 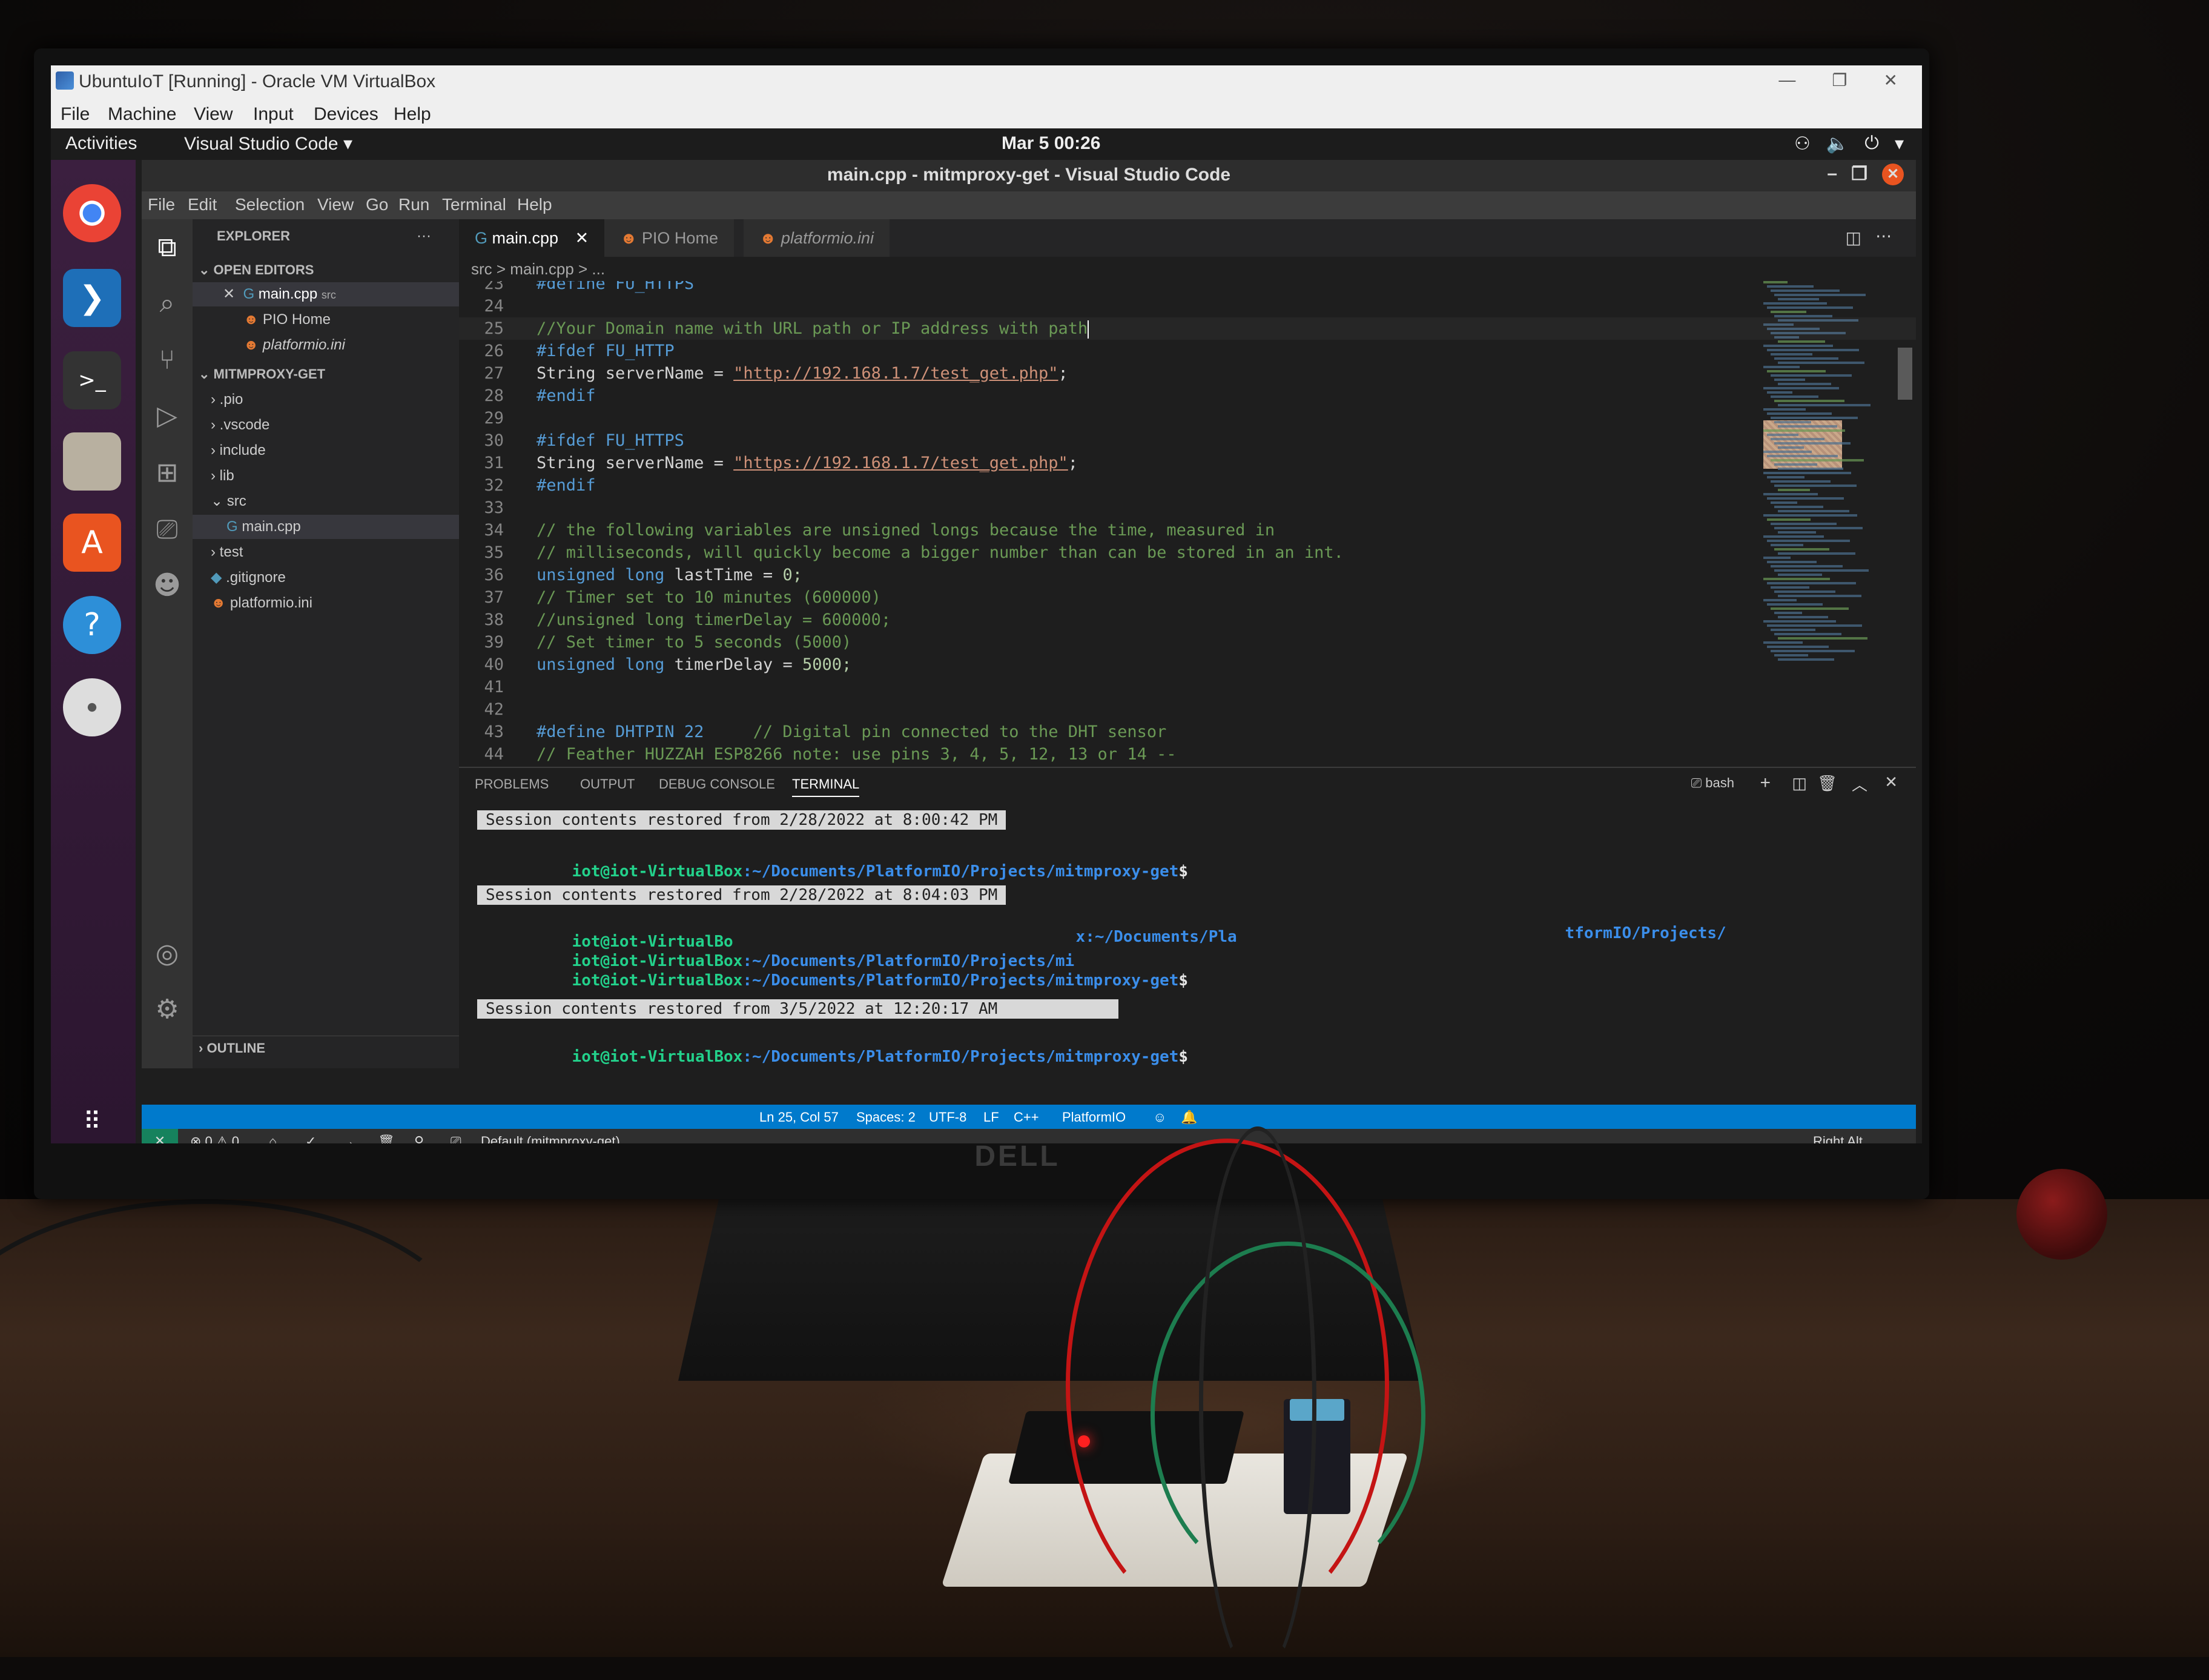 What do you see at coordinates (817, 238) in the screenshot?
I see `tab-platformio-ini: ☻ platformio.ini` at bounding box center [817, 238].